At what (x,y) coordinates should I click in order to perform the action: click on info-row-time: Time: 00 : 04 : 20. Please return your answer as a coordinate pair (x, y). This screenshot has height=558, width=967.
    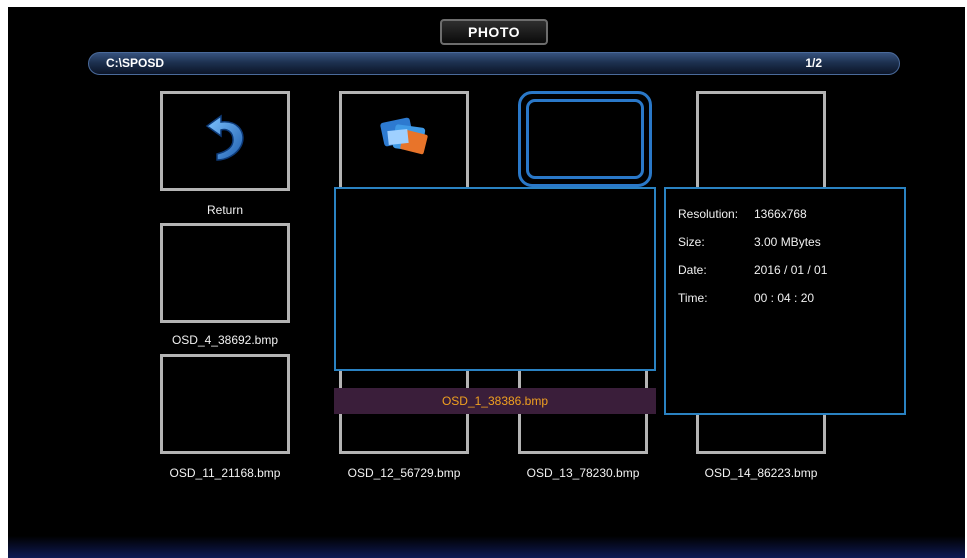
    Looking at the image, I should click on (746, 298).